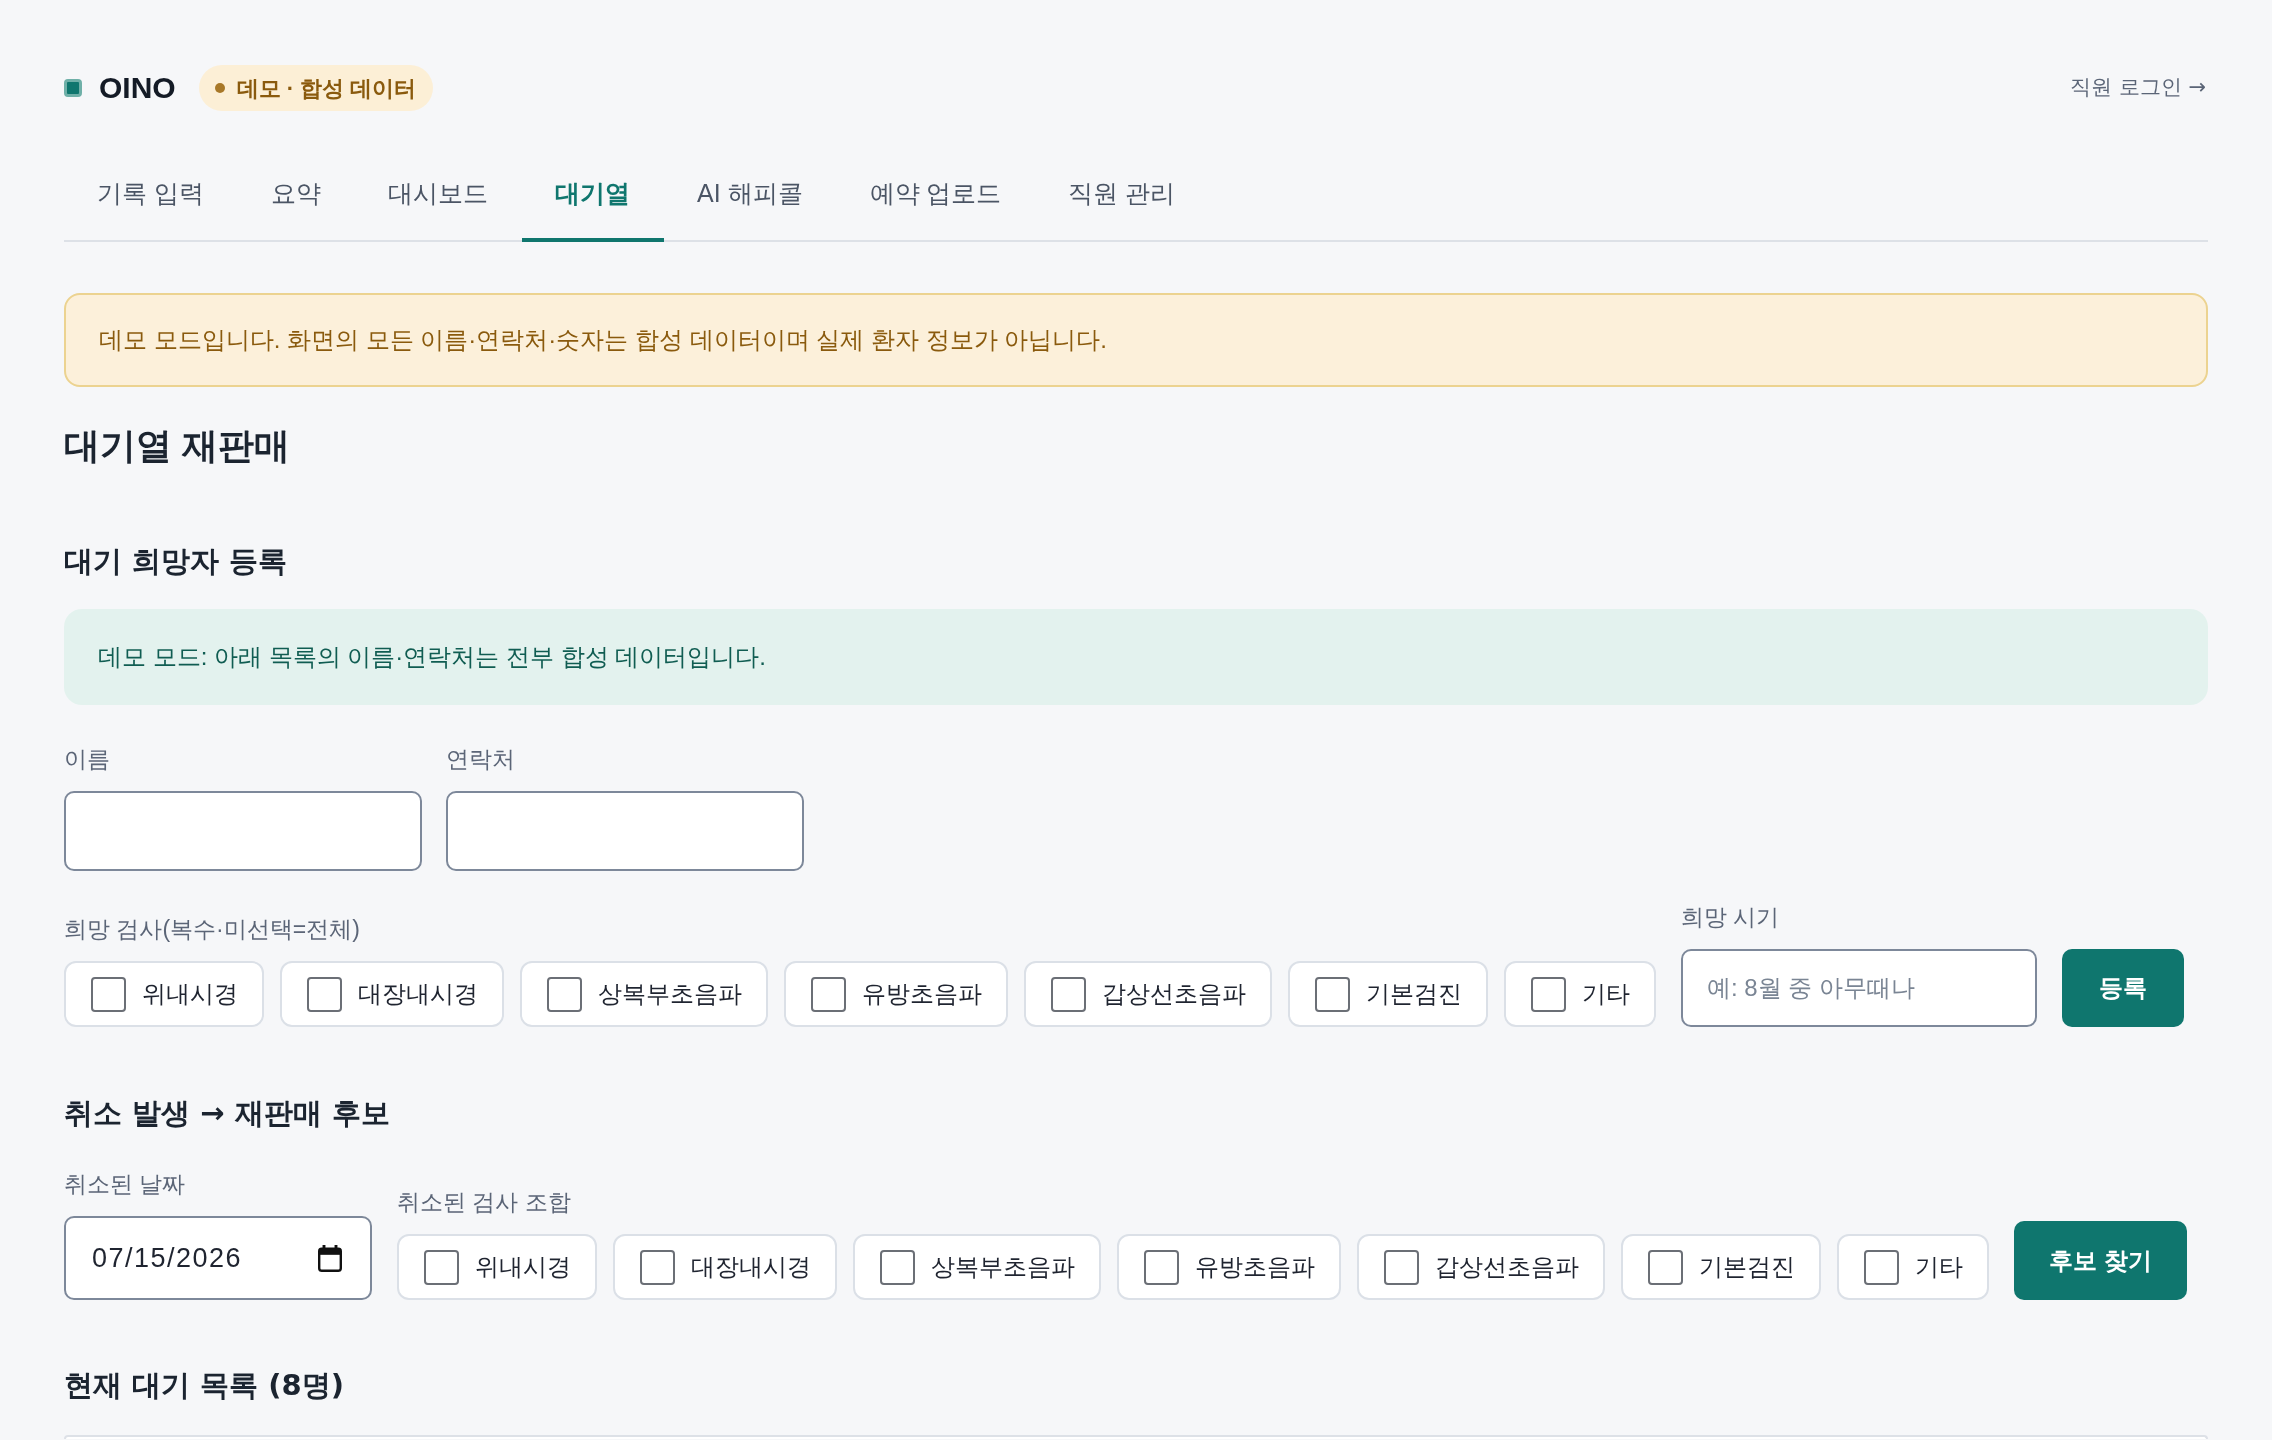 The width and height of the screenshot is (2272, 1440). What do you see at coordinates (1859, 988) in the screenshot?
I see `input-field: 예: 8월 중 아무때나` at bounding box center [1859, 988].